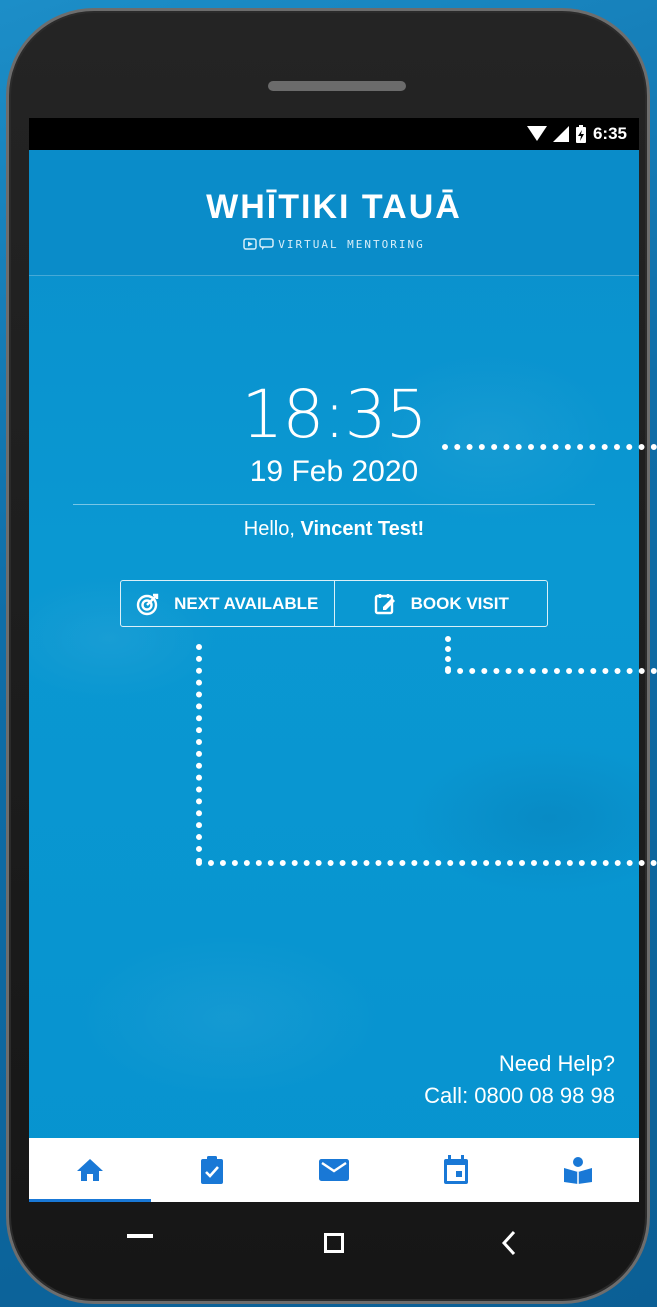 The width and height of the screenshot is (657, 1307). I want to click on calendar-edit-icon, so click(384, 603).